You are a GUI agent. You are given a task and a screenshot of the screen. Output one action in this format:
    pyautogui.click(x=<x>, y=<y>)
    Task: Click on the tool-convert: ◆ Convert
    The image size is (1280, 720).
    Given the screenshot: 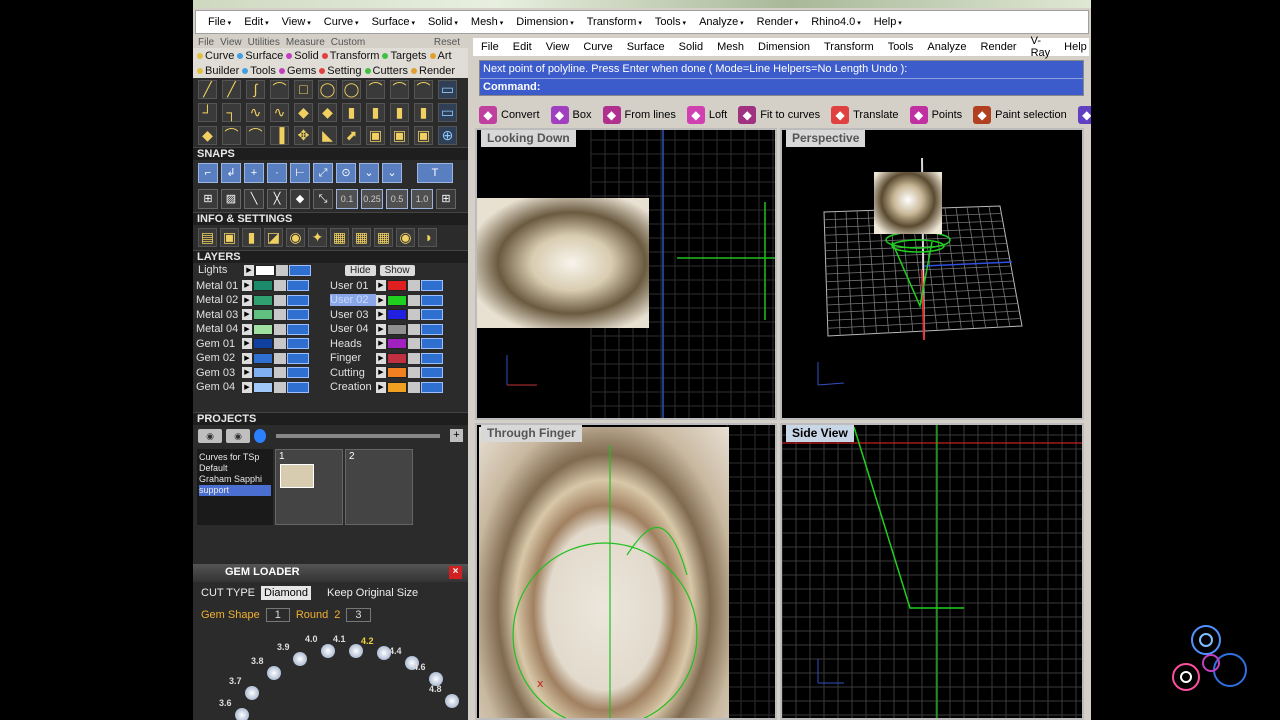 What is the action you would take?
    pyautogui.click(x=509, y=115)
    